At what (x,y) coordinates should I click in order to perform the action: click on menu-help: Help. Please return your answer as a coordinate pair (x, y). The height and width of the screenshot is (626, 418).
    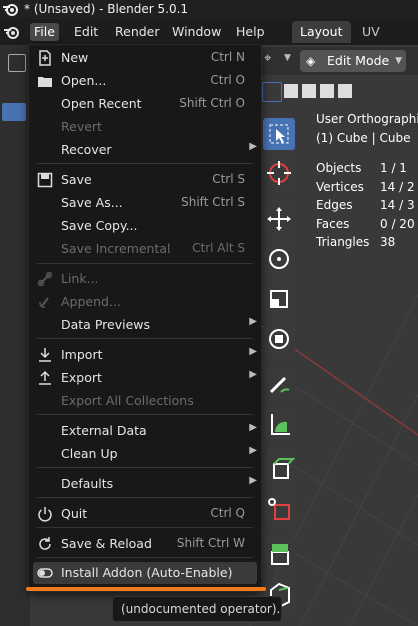
    Looking at the image, I should click on (250, 32).